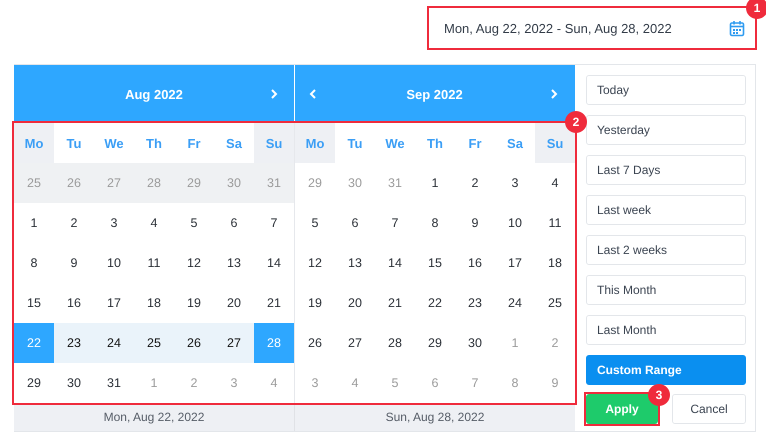 Image resolution: width=766 pixels, height=441 pixels. Describe the element at coordinates (666, 170) in the screenshot. I see `range-option: Last 7 Days` at that location.